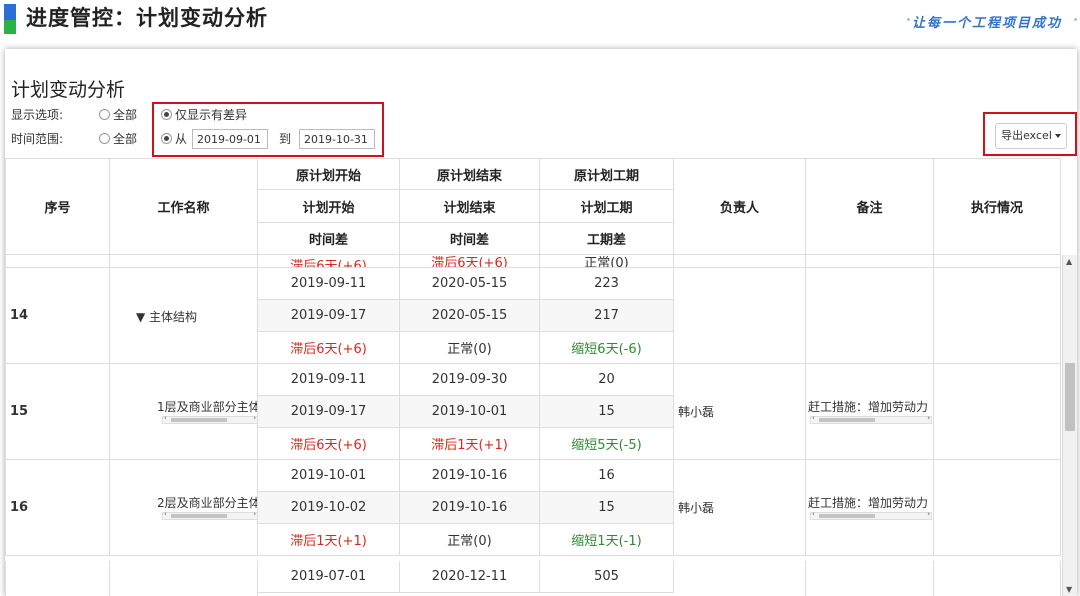  I want to click on header-plan-duration: 计划工期, so click(607, 206).